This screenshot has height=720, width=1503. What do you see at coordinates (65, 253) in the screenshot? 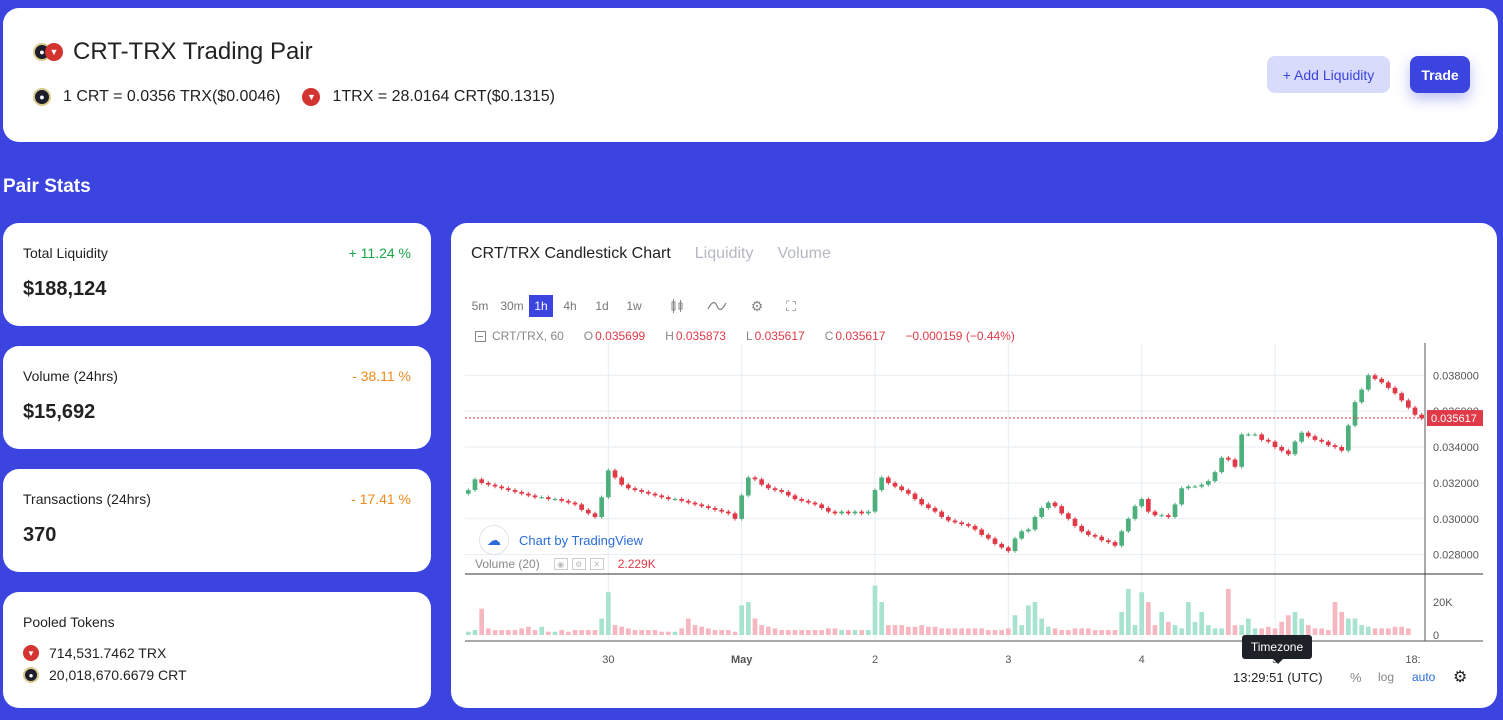
I see `stat-label: Total Liquidity` at bounding box center [65, 253].